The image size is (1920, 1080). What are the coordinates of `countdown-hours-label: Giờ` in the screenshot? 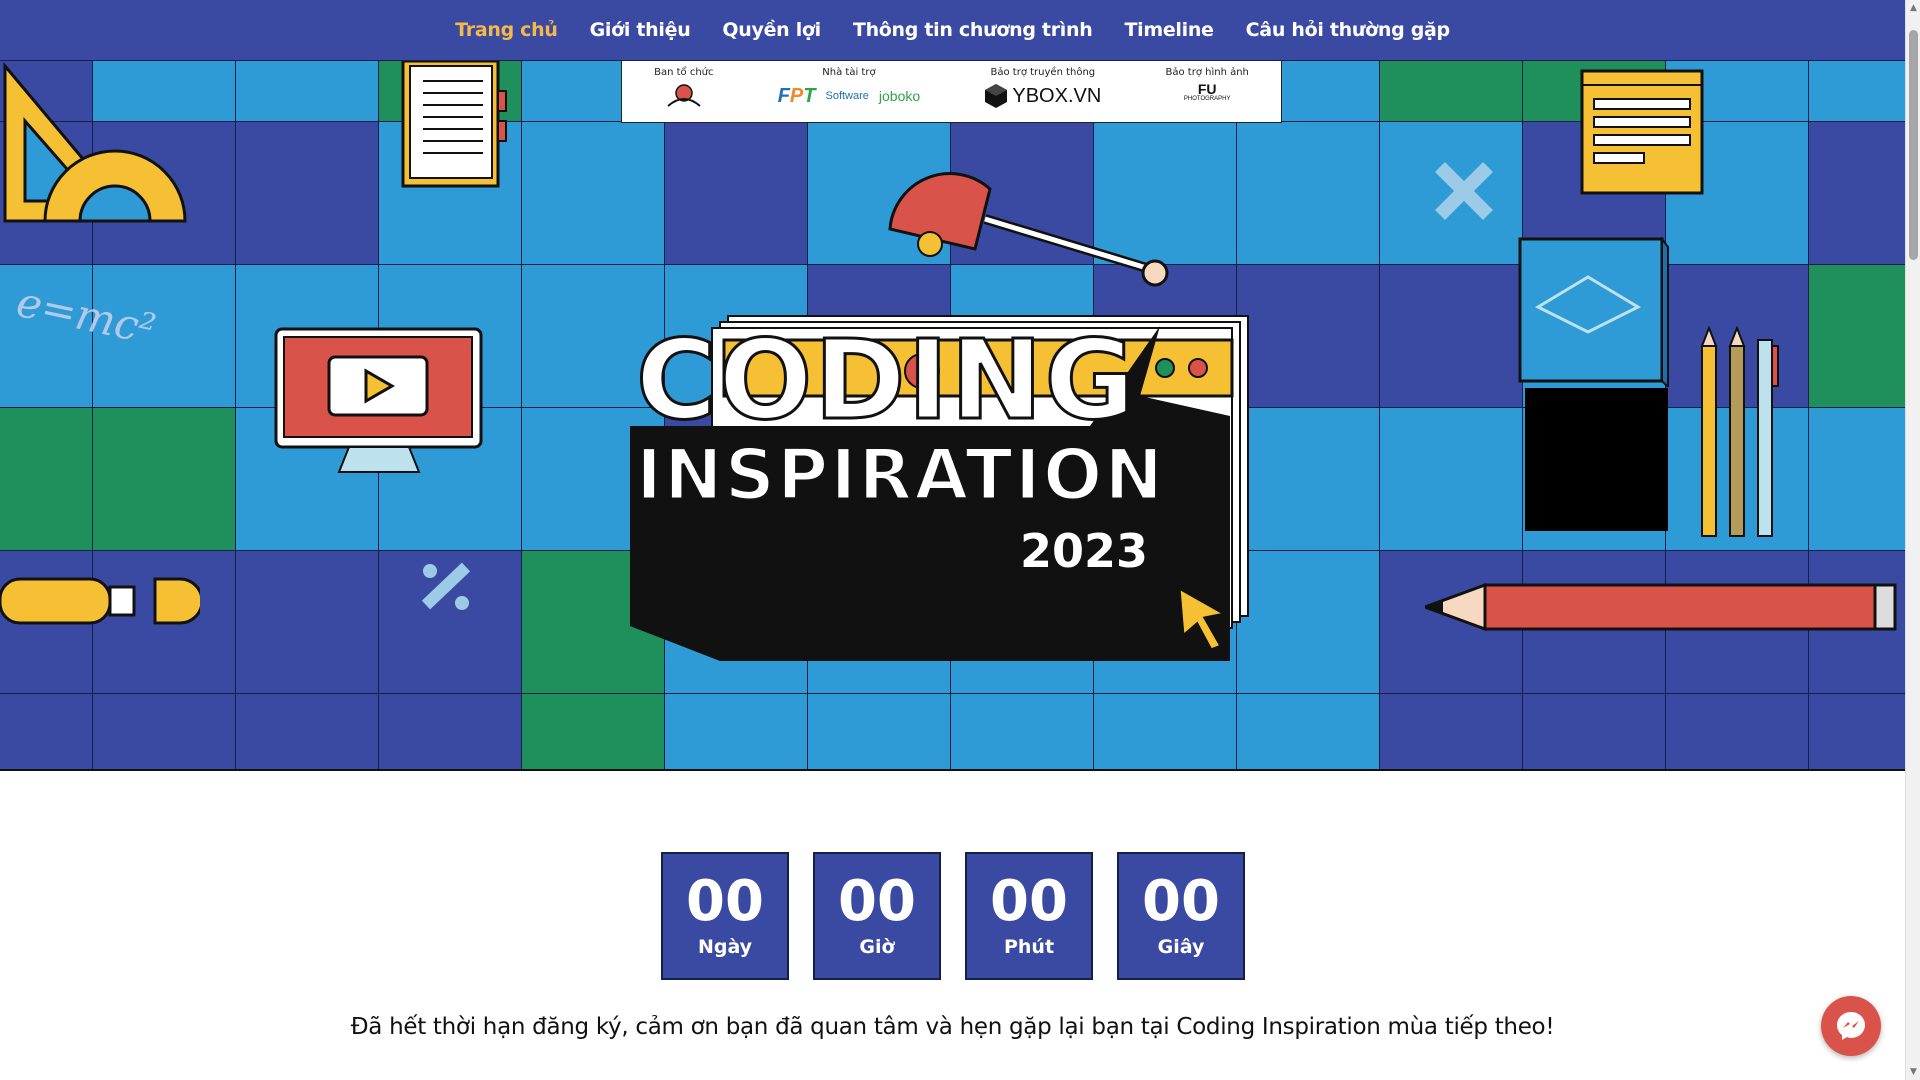 It's located at (877, 947).